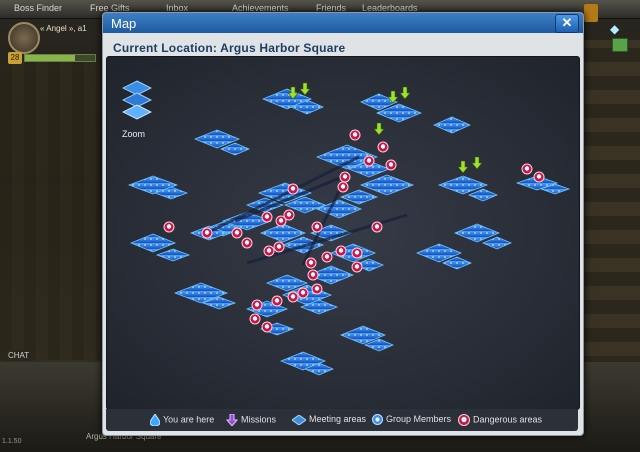  I want to click on health-bar, so click(60, 58).